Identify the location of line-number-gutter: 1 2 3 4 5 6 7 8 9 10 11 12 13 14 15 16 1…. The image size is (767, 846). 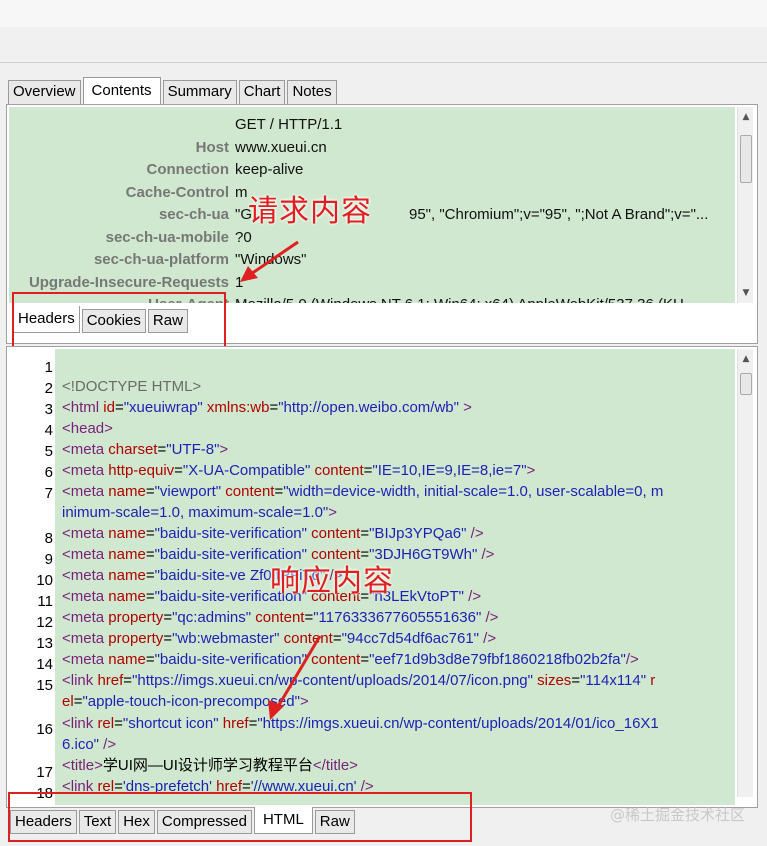
(32, 577).